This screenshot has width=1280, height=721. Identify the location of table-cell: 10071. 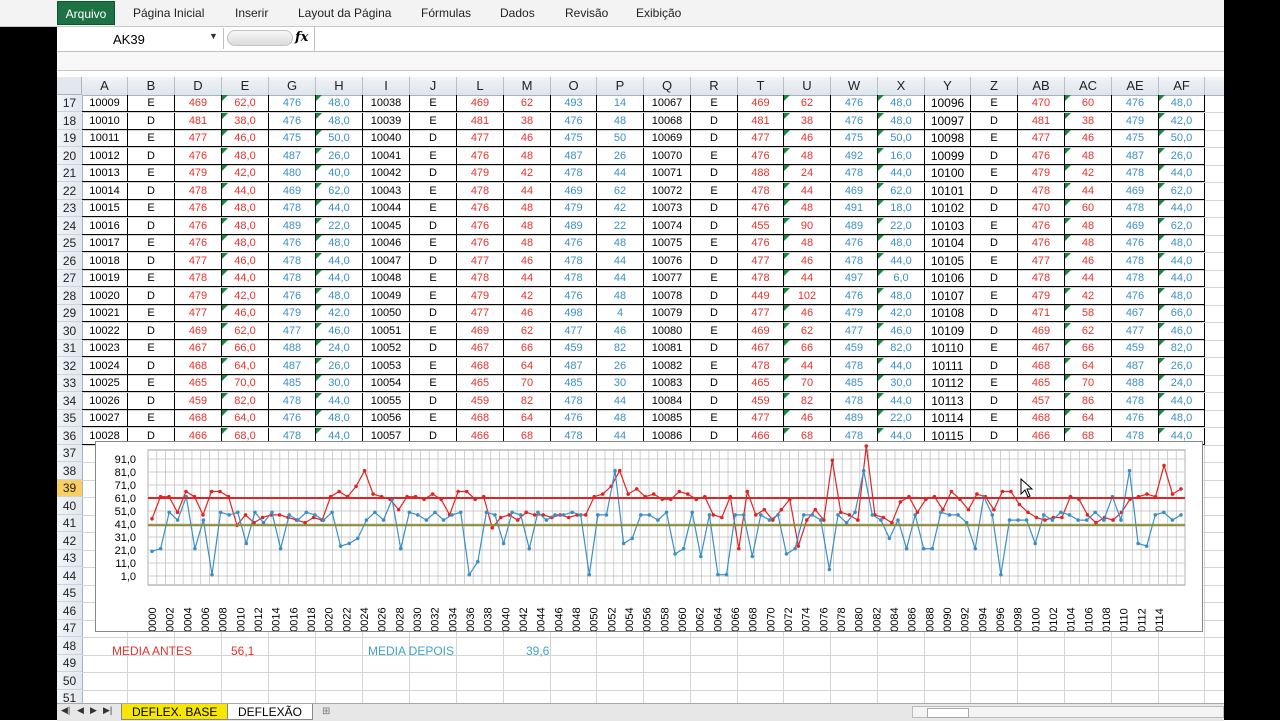
(667, 173).